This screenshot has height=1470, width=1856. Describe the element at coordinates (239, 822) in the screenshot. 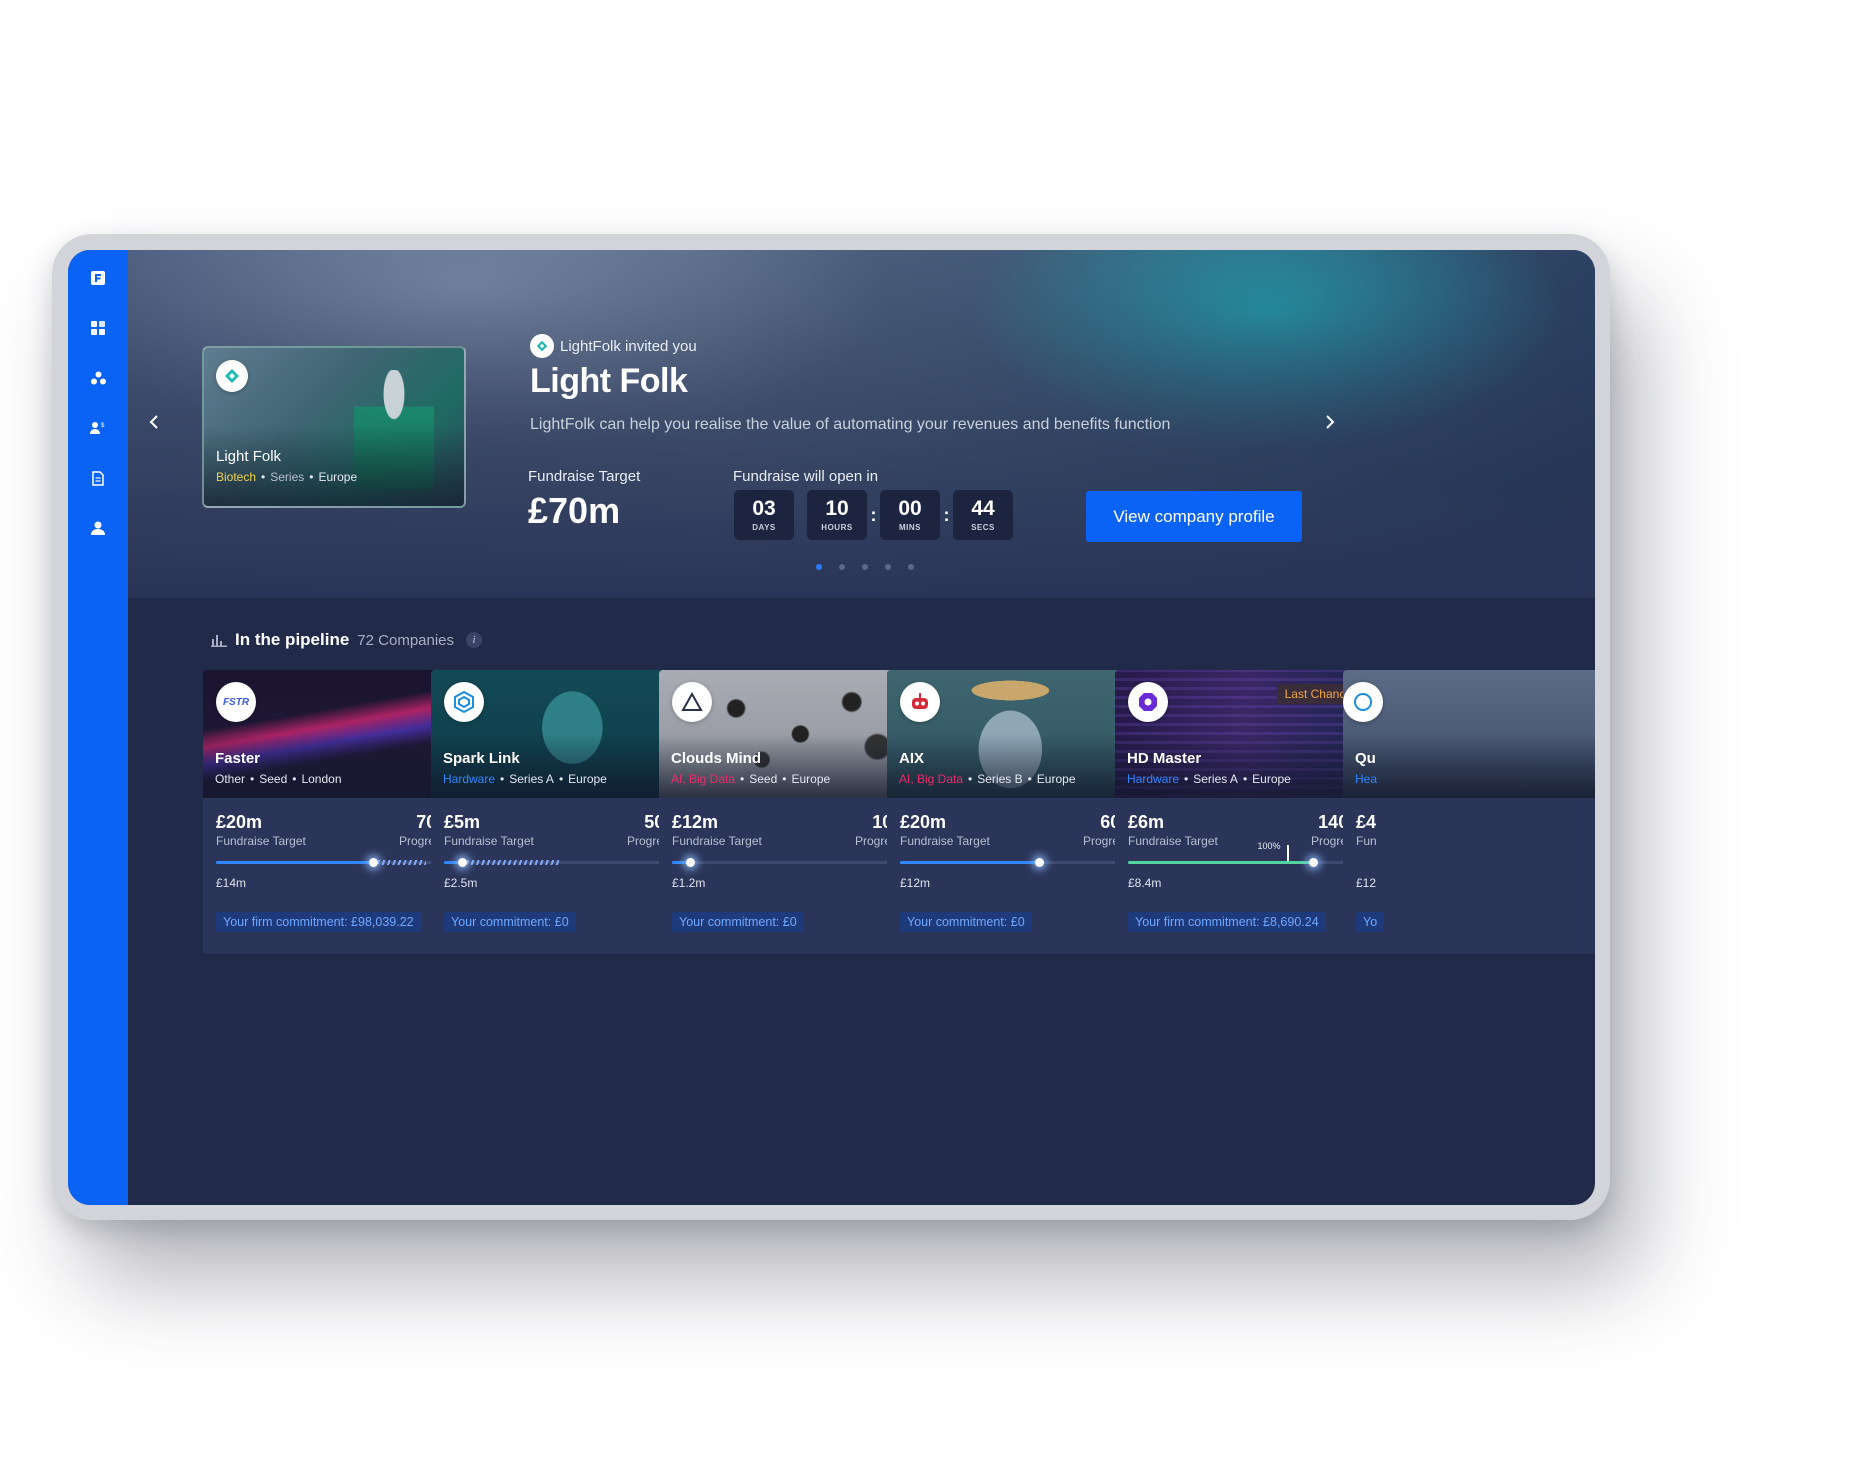

I see `fundraise-amount: £20m` at that location.